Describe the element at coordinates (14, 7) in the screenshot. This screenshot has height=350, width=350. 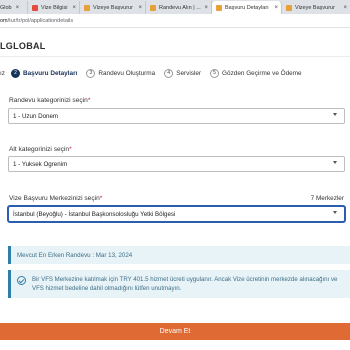
I see `browser-tab-1: Glob ×` at that location.